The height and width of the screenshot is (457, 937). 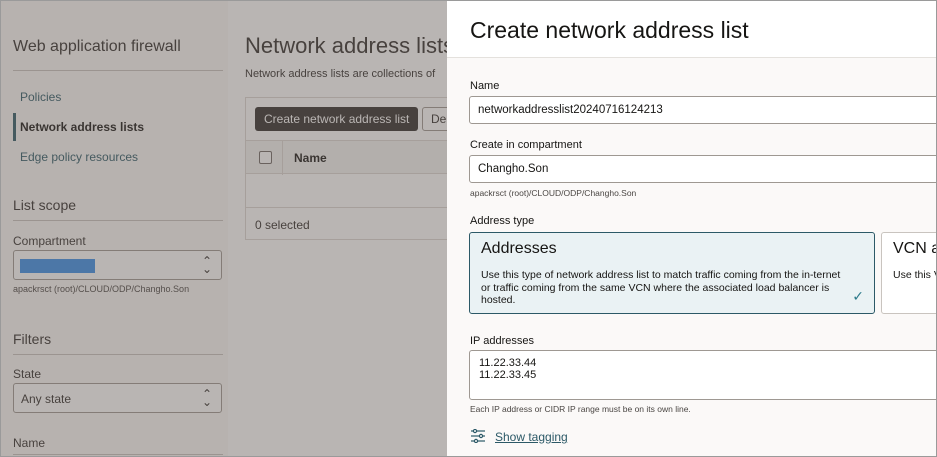 I want to click on ip-addresses-textarea: 11.22.33.44 11.22.33.45, so click(x=703, y=375).